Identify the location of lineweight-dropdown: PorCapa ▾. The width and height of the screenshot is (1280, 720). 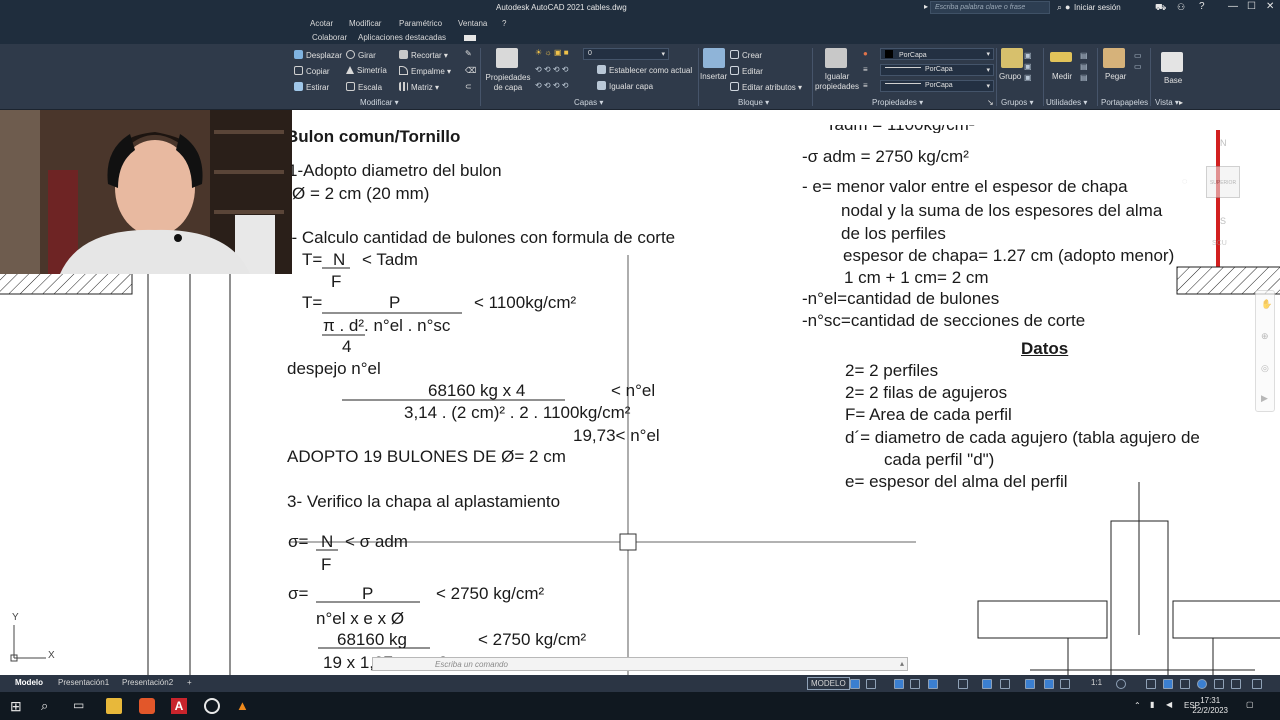
(937, 86).